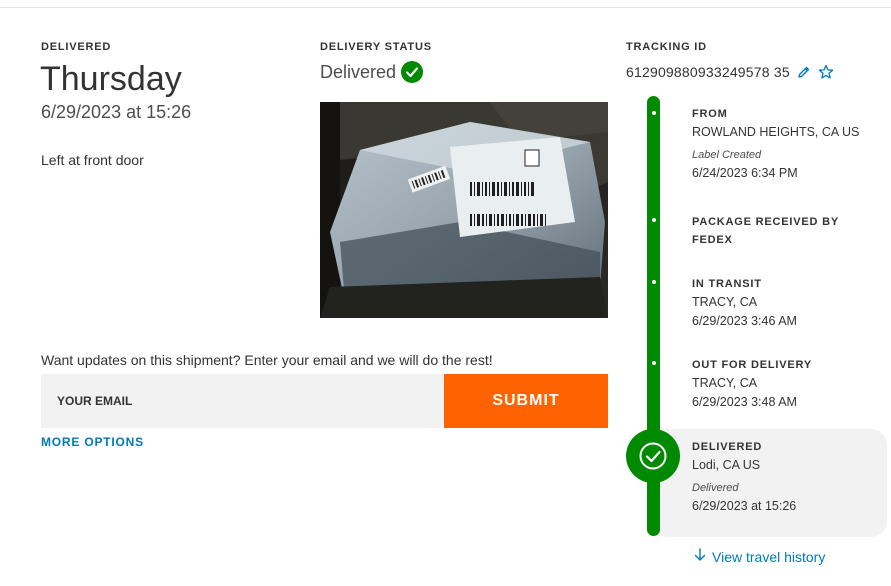 The width and height of the screenshot is (891, 586). What do you see at coordinates (92, 160) in the screenshot?
I see `delivery-note: Left at front door` at bounding box center [92, 160].